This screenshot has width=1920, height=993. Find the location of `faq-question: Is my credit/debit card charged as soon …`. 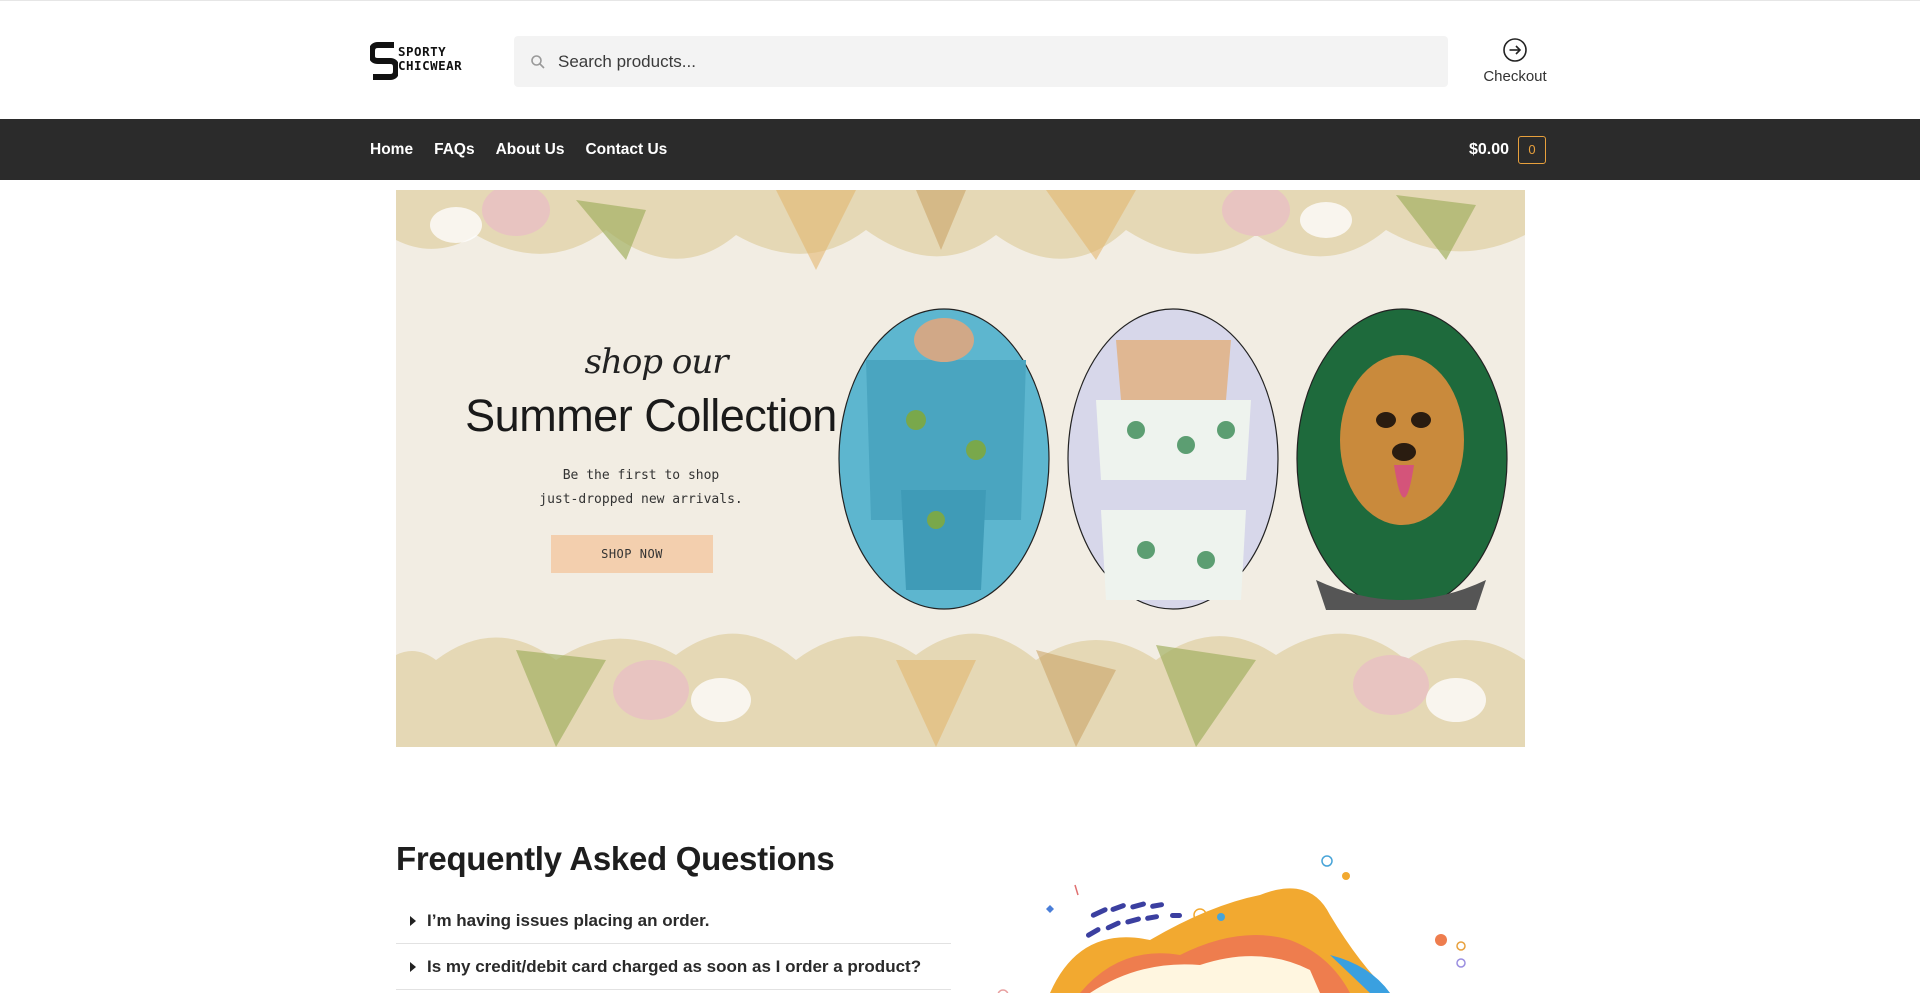

faq-question: Is my credit/debit card charged as soon … is located at coordinates (674, 966).